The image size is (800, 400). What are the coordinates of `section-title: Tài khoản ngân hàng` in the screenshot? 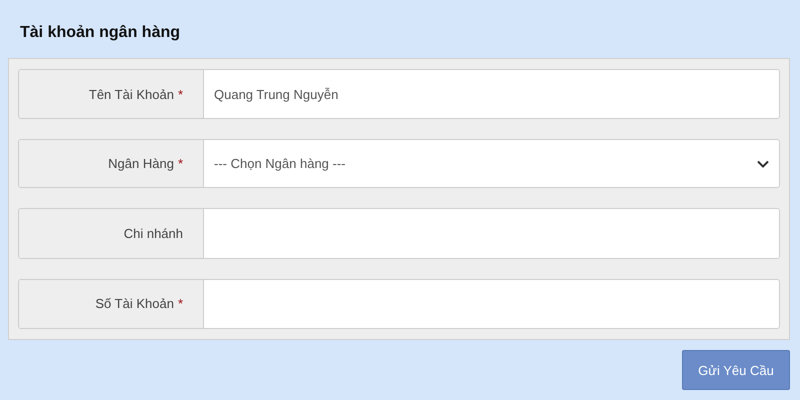 It's located at (100, 33).